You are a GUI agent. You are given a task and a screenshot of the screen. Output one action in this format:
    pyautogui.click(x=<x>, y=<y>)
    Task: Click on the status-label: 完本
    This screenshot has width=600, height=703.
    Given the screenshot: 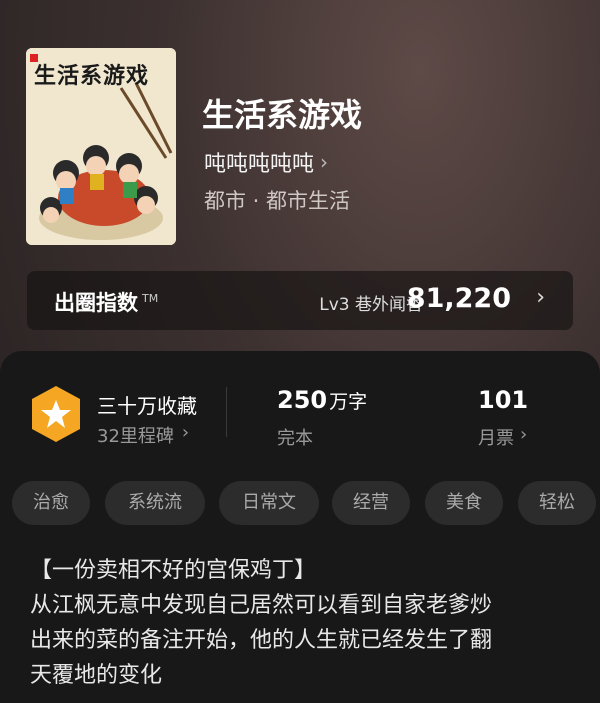 What is the action you would take?
    pyautogui.click(x=295, y=438)
    